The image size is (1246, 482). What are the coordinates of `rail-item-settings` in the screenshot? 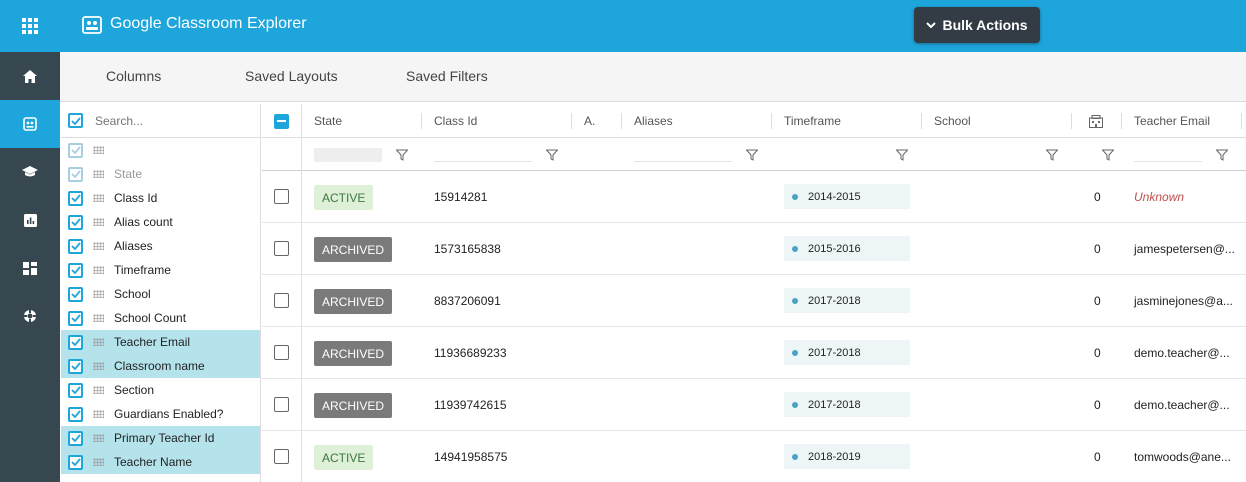 It's located at (30, 316).